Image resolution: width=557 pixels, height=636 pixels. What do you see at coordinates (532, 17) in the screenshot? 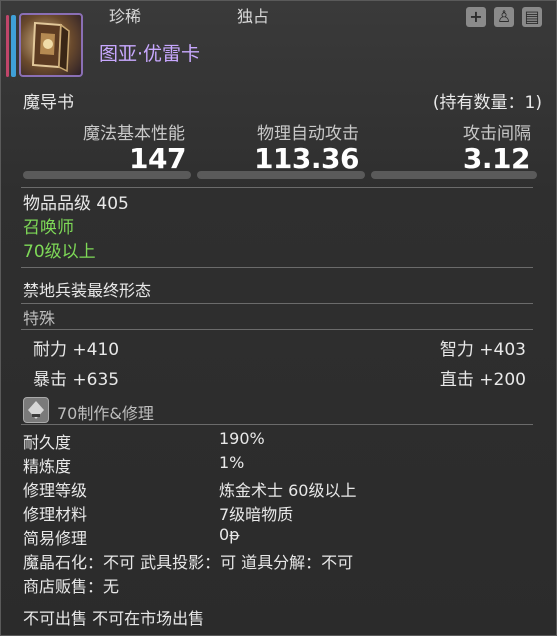
I see `chest-icon: ▤` at bounding box center [532, 17].